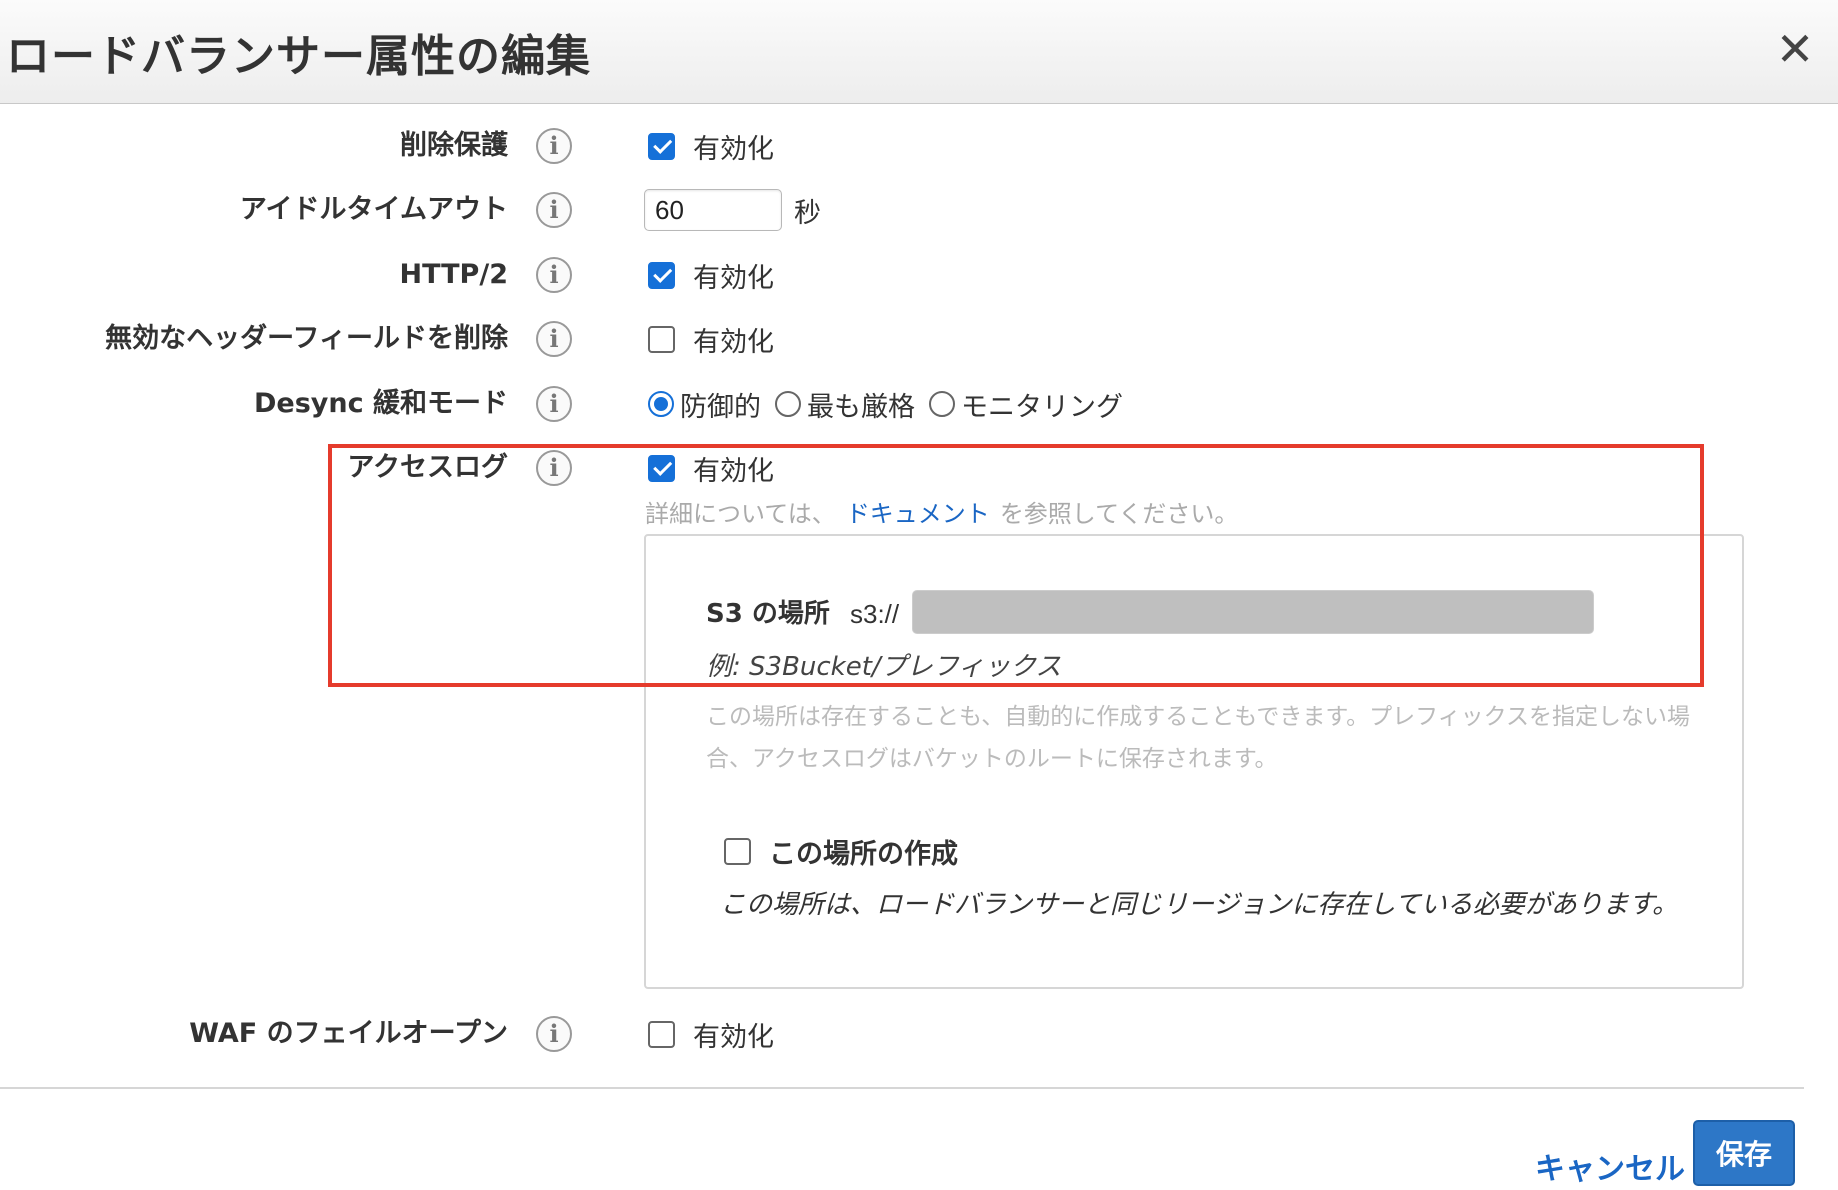  I want to click on cancel-button: キャンセル, so click(1610, 1166).